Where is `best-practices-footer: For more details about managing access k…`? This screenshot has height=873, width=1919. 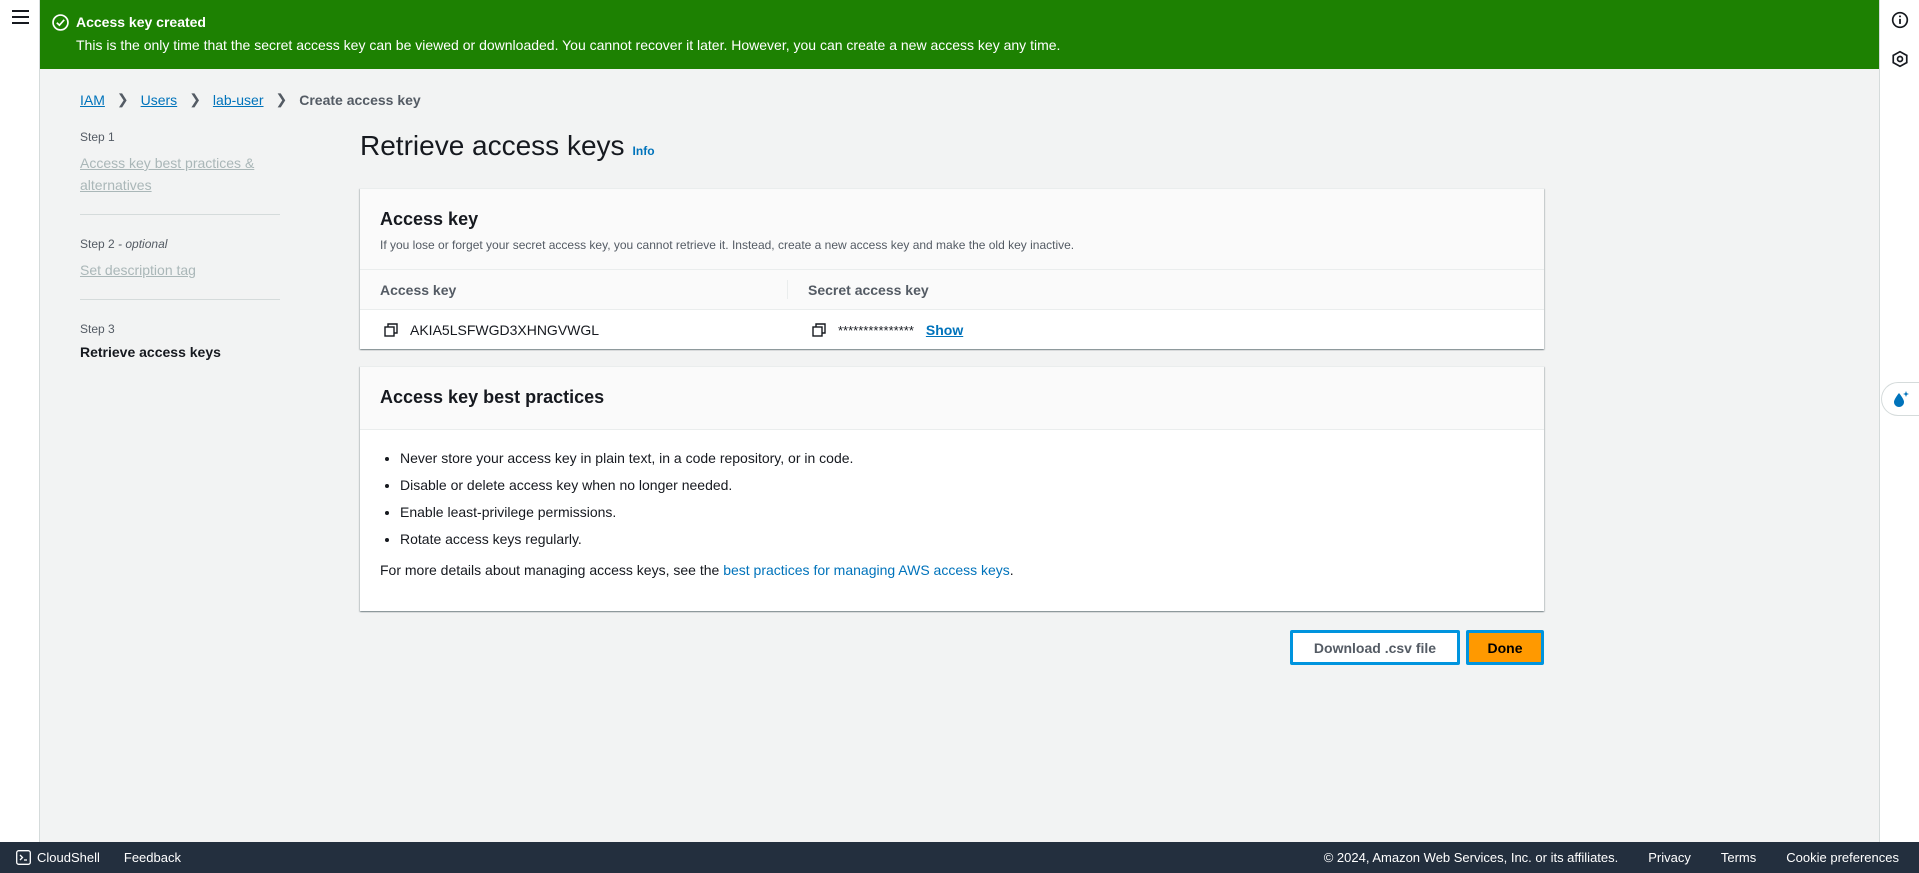 best-practices-footer: For more details about managing access k… is located at coordinates (952, 570).